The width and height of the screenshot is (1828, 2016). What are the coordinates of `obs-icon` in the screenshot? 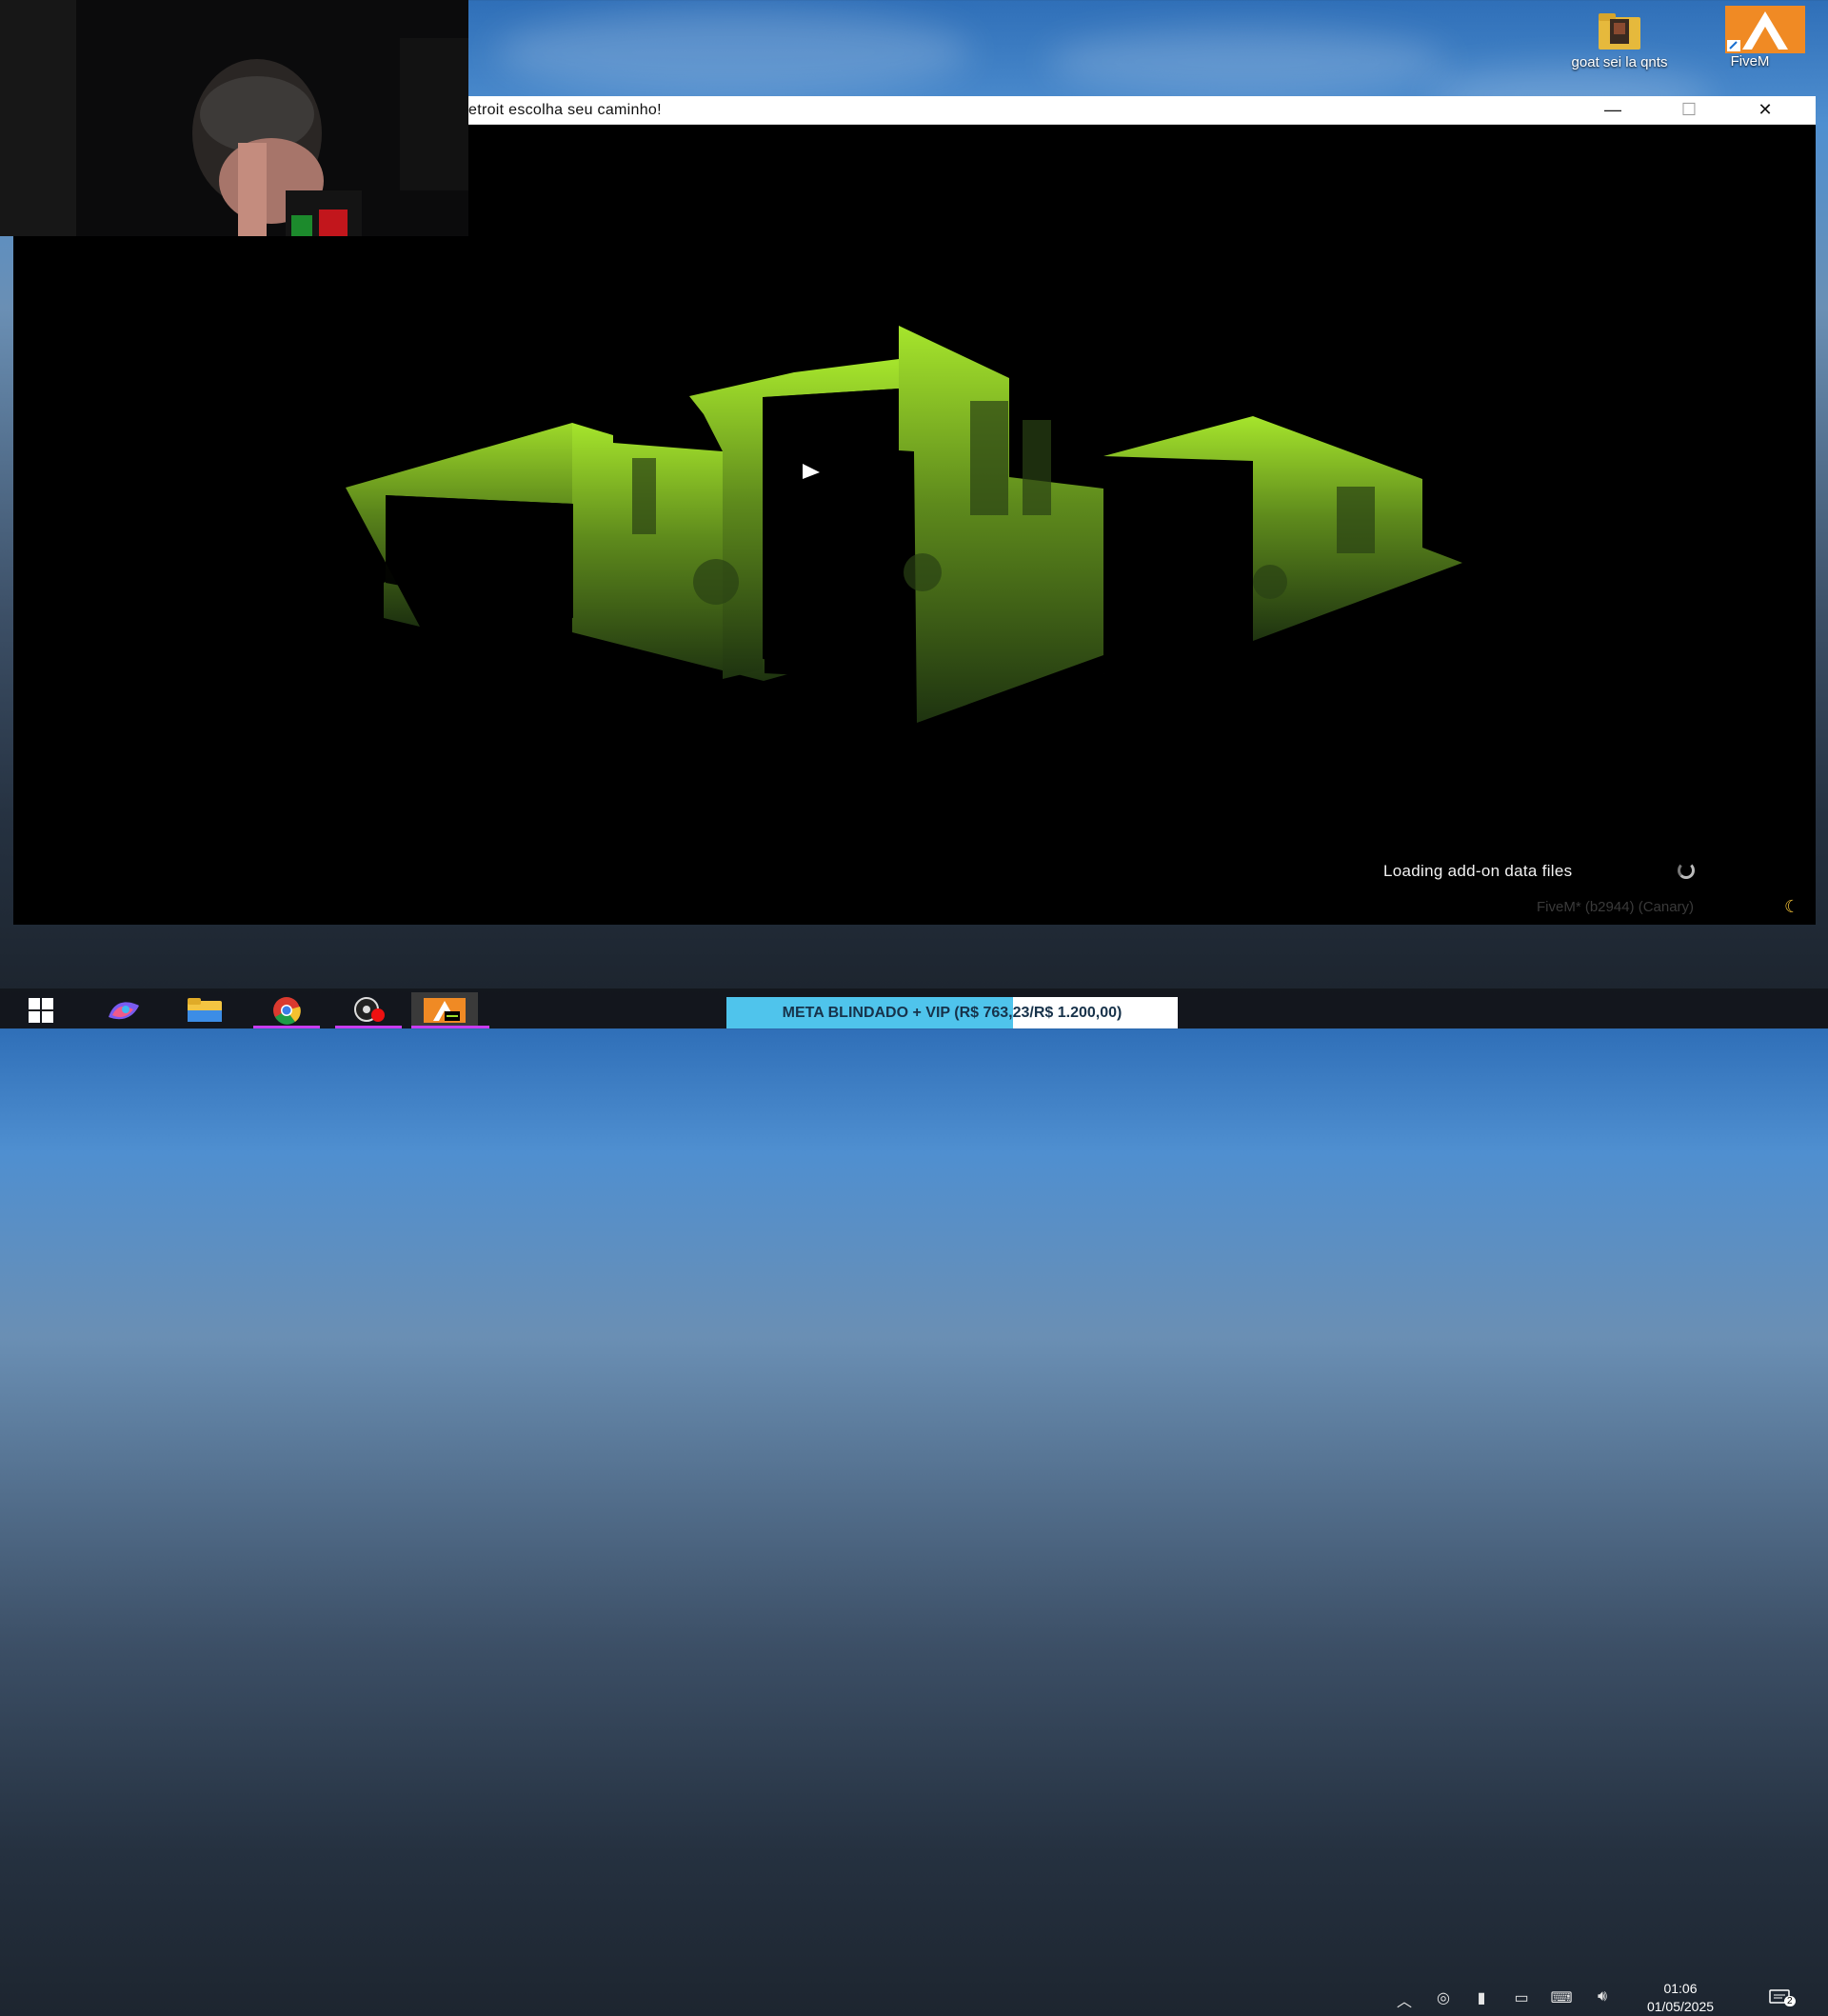 It's located at (369, 1009).